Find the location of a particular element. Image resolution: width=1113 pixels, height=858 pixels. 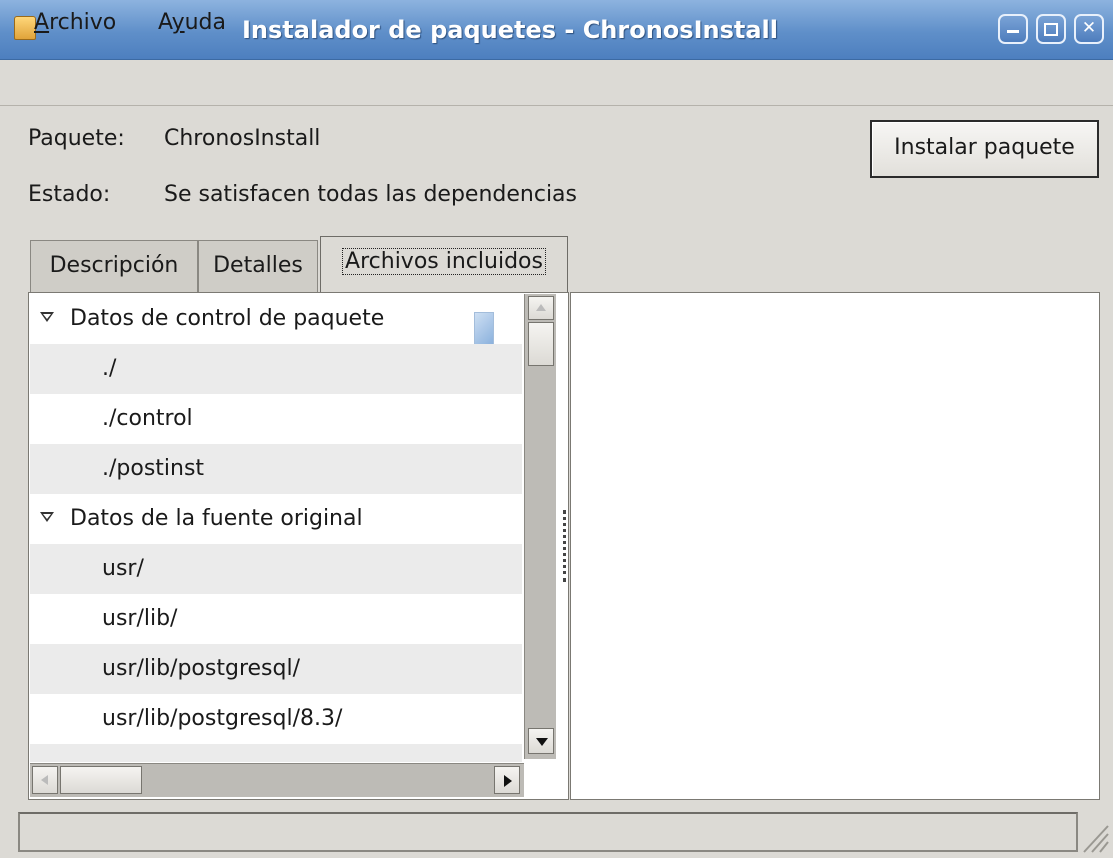

arrow-down-icon is located at coordinates (542, 742).